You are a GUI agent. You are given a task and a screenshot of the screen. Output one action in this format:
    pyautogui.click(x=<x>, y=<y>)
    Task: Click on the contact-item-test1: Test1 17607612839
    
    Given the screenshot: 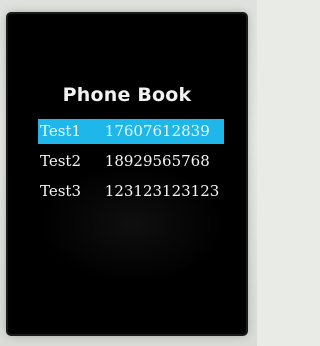 What is the action you would take?
    pyautogui.click(x=131, y=131)
    